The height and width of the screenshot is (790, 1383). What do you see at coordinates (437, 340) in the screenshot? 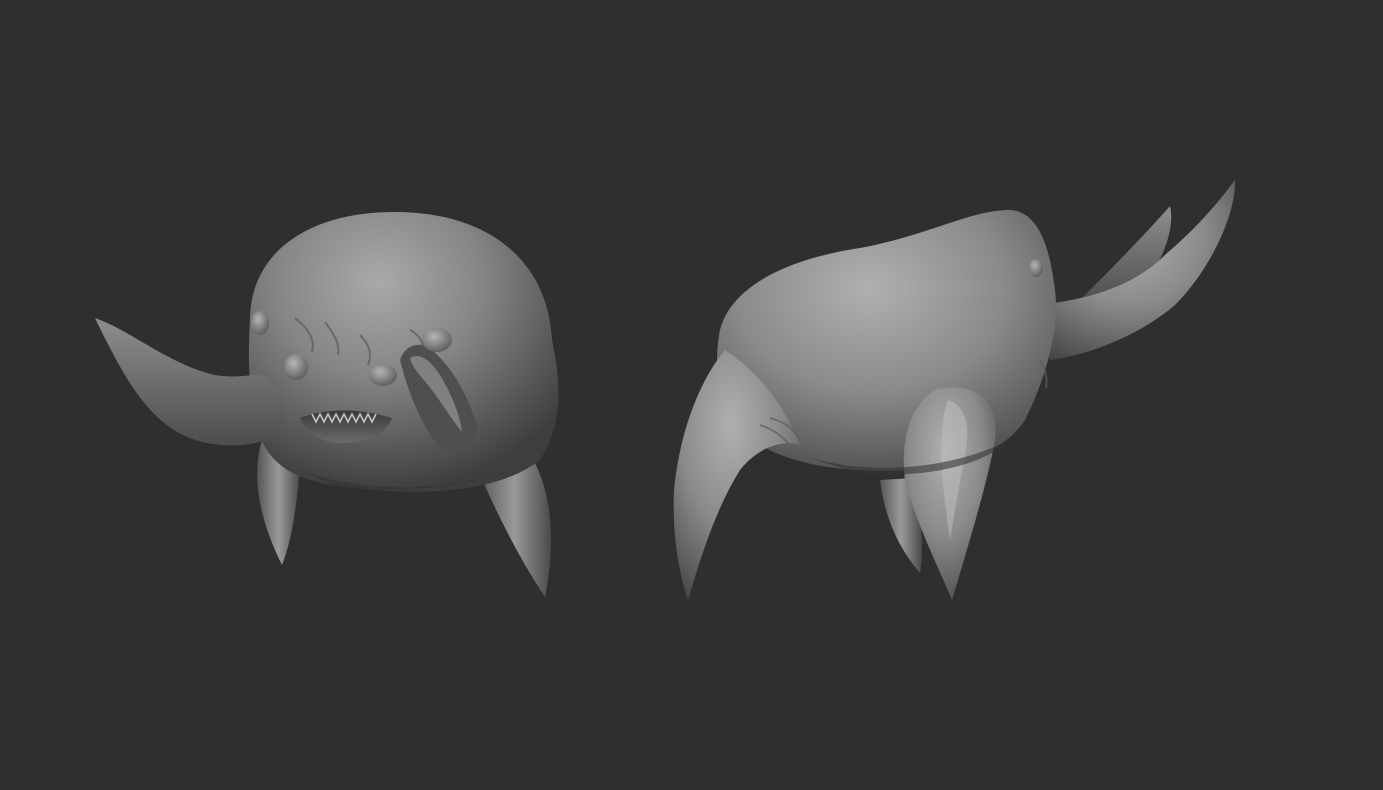
I see `front-view-eye-upper-right` at bounding box center [437, 340].